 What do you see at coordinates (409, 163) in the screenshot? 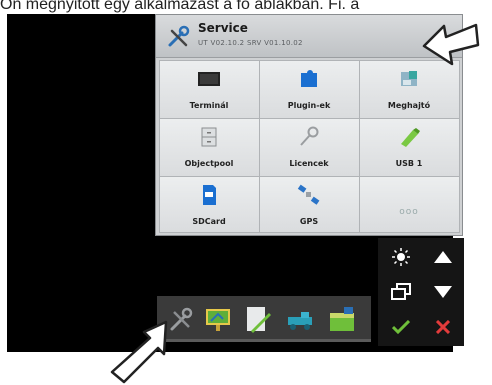
I see `tile-label: USB 1` at bounding box center [409, 163].